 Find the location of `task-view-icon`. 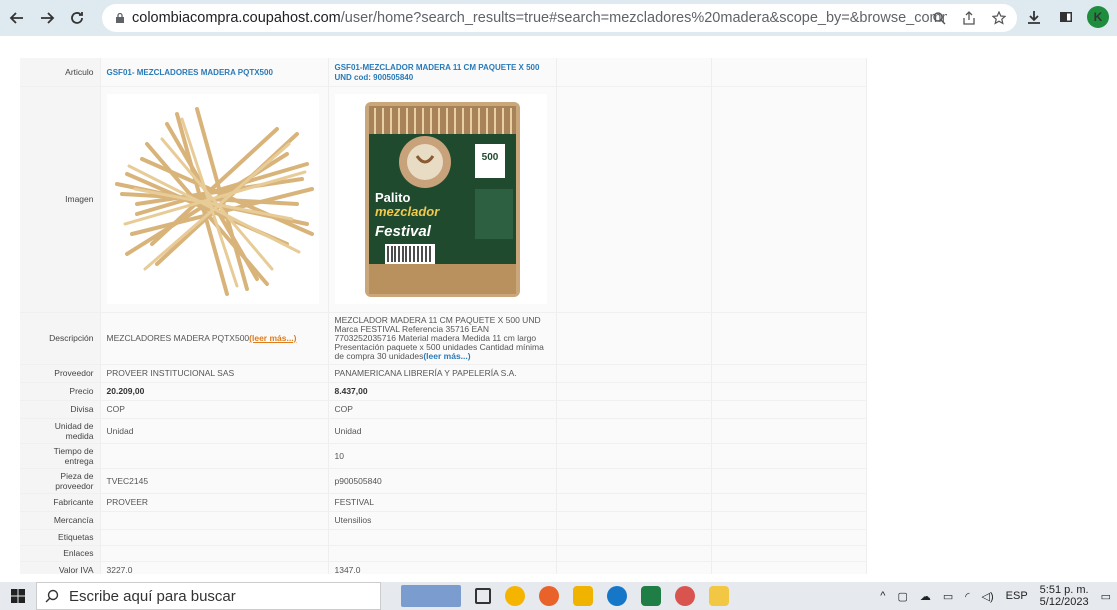

task-view-icon is located at coordinates (483, 596).